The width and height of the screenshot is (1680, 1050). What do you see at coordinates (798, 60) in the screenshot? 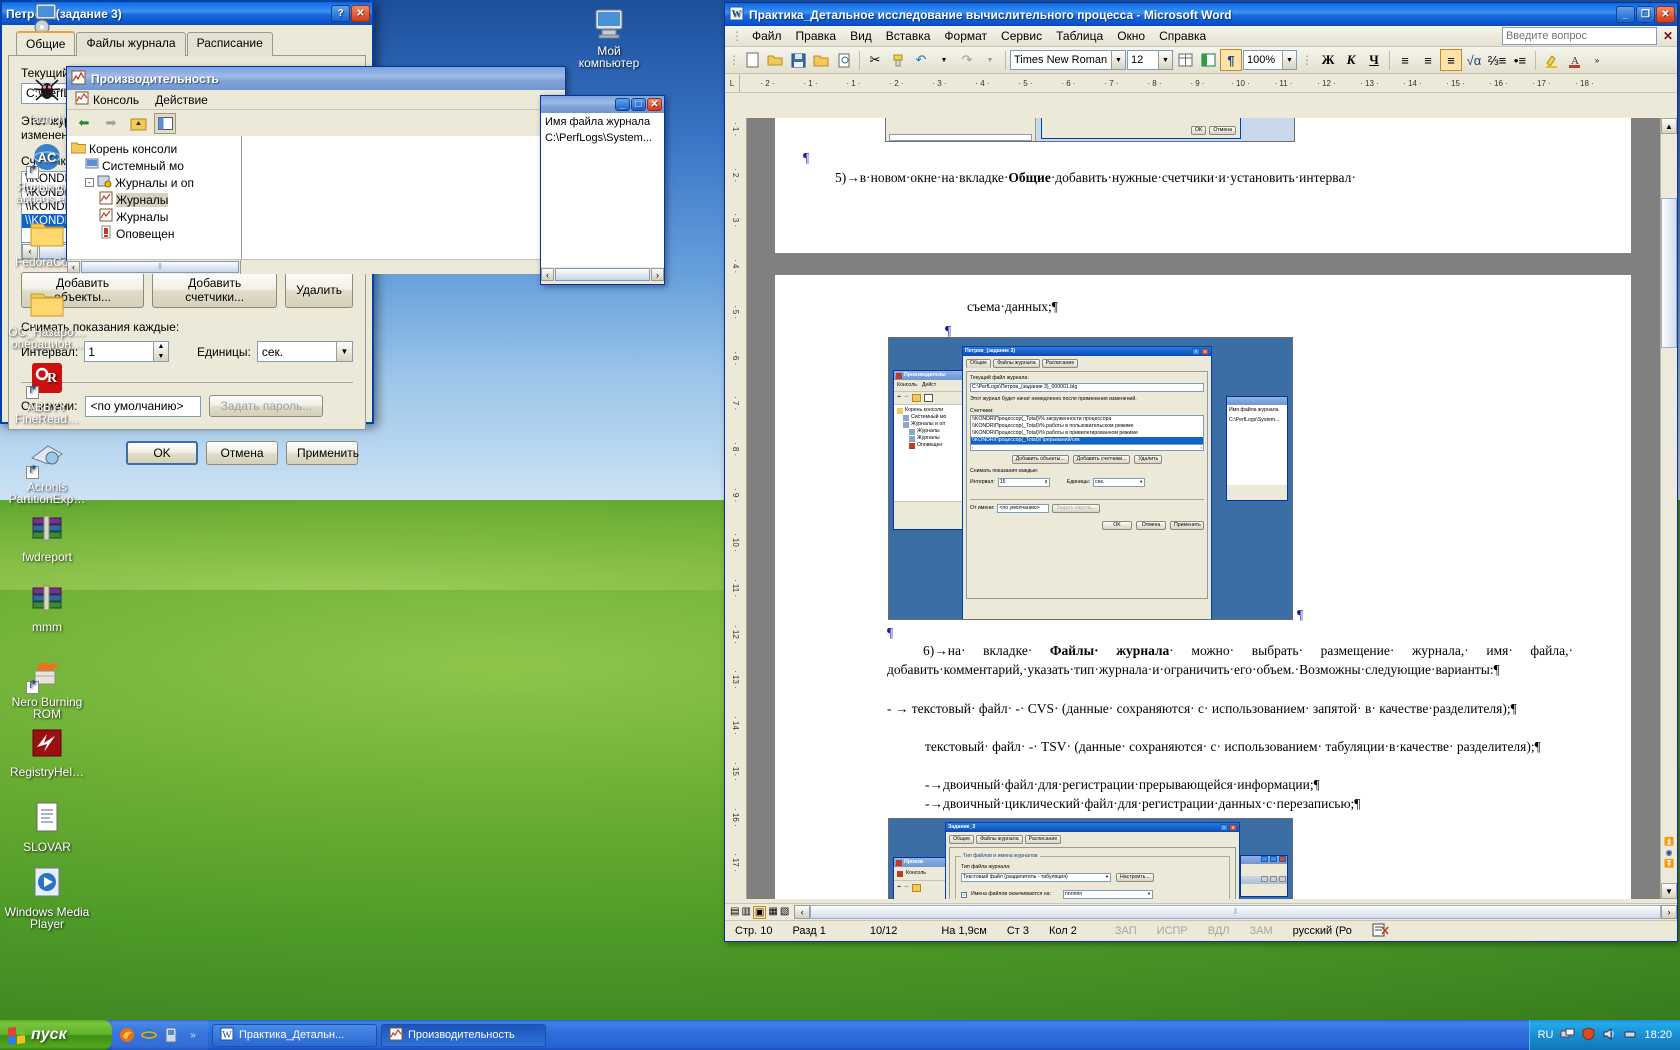
I see `save-icon` at bounding box center [798, 60].